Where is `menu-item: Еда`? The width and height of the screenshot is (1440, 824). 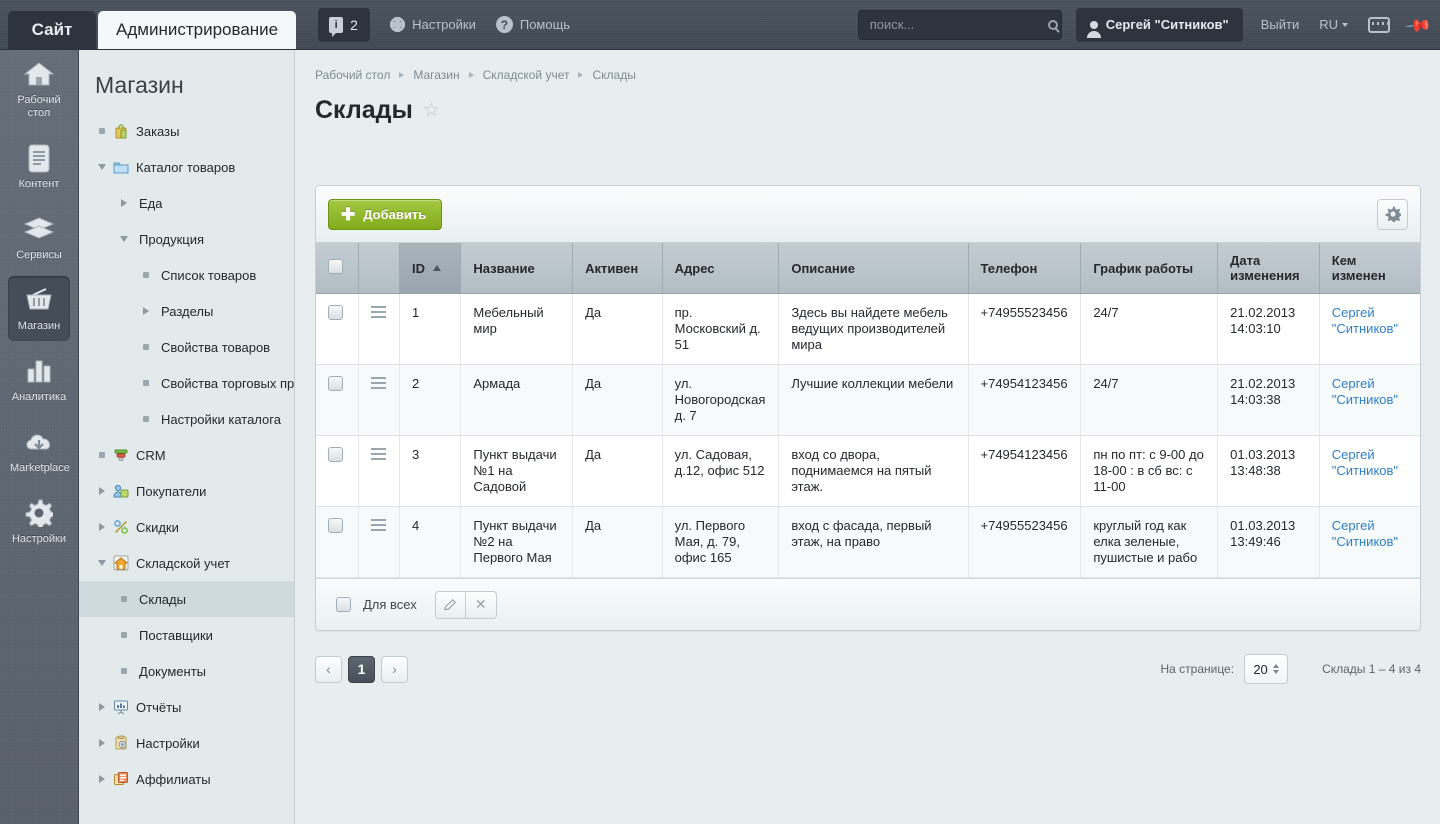 menu-item: Еда is located at coordinates (186, 203).